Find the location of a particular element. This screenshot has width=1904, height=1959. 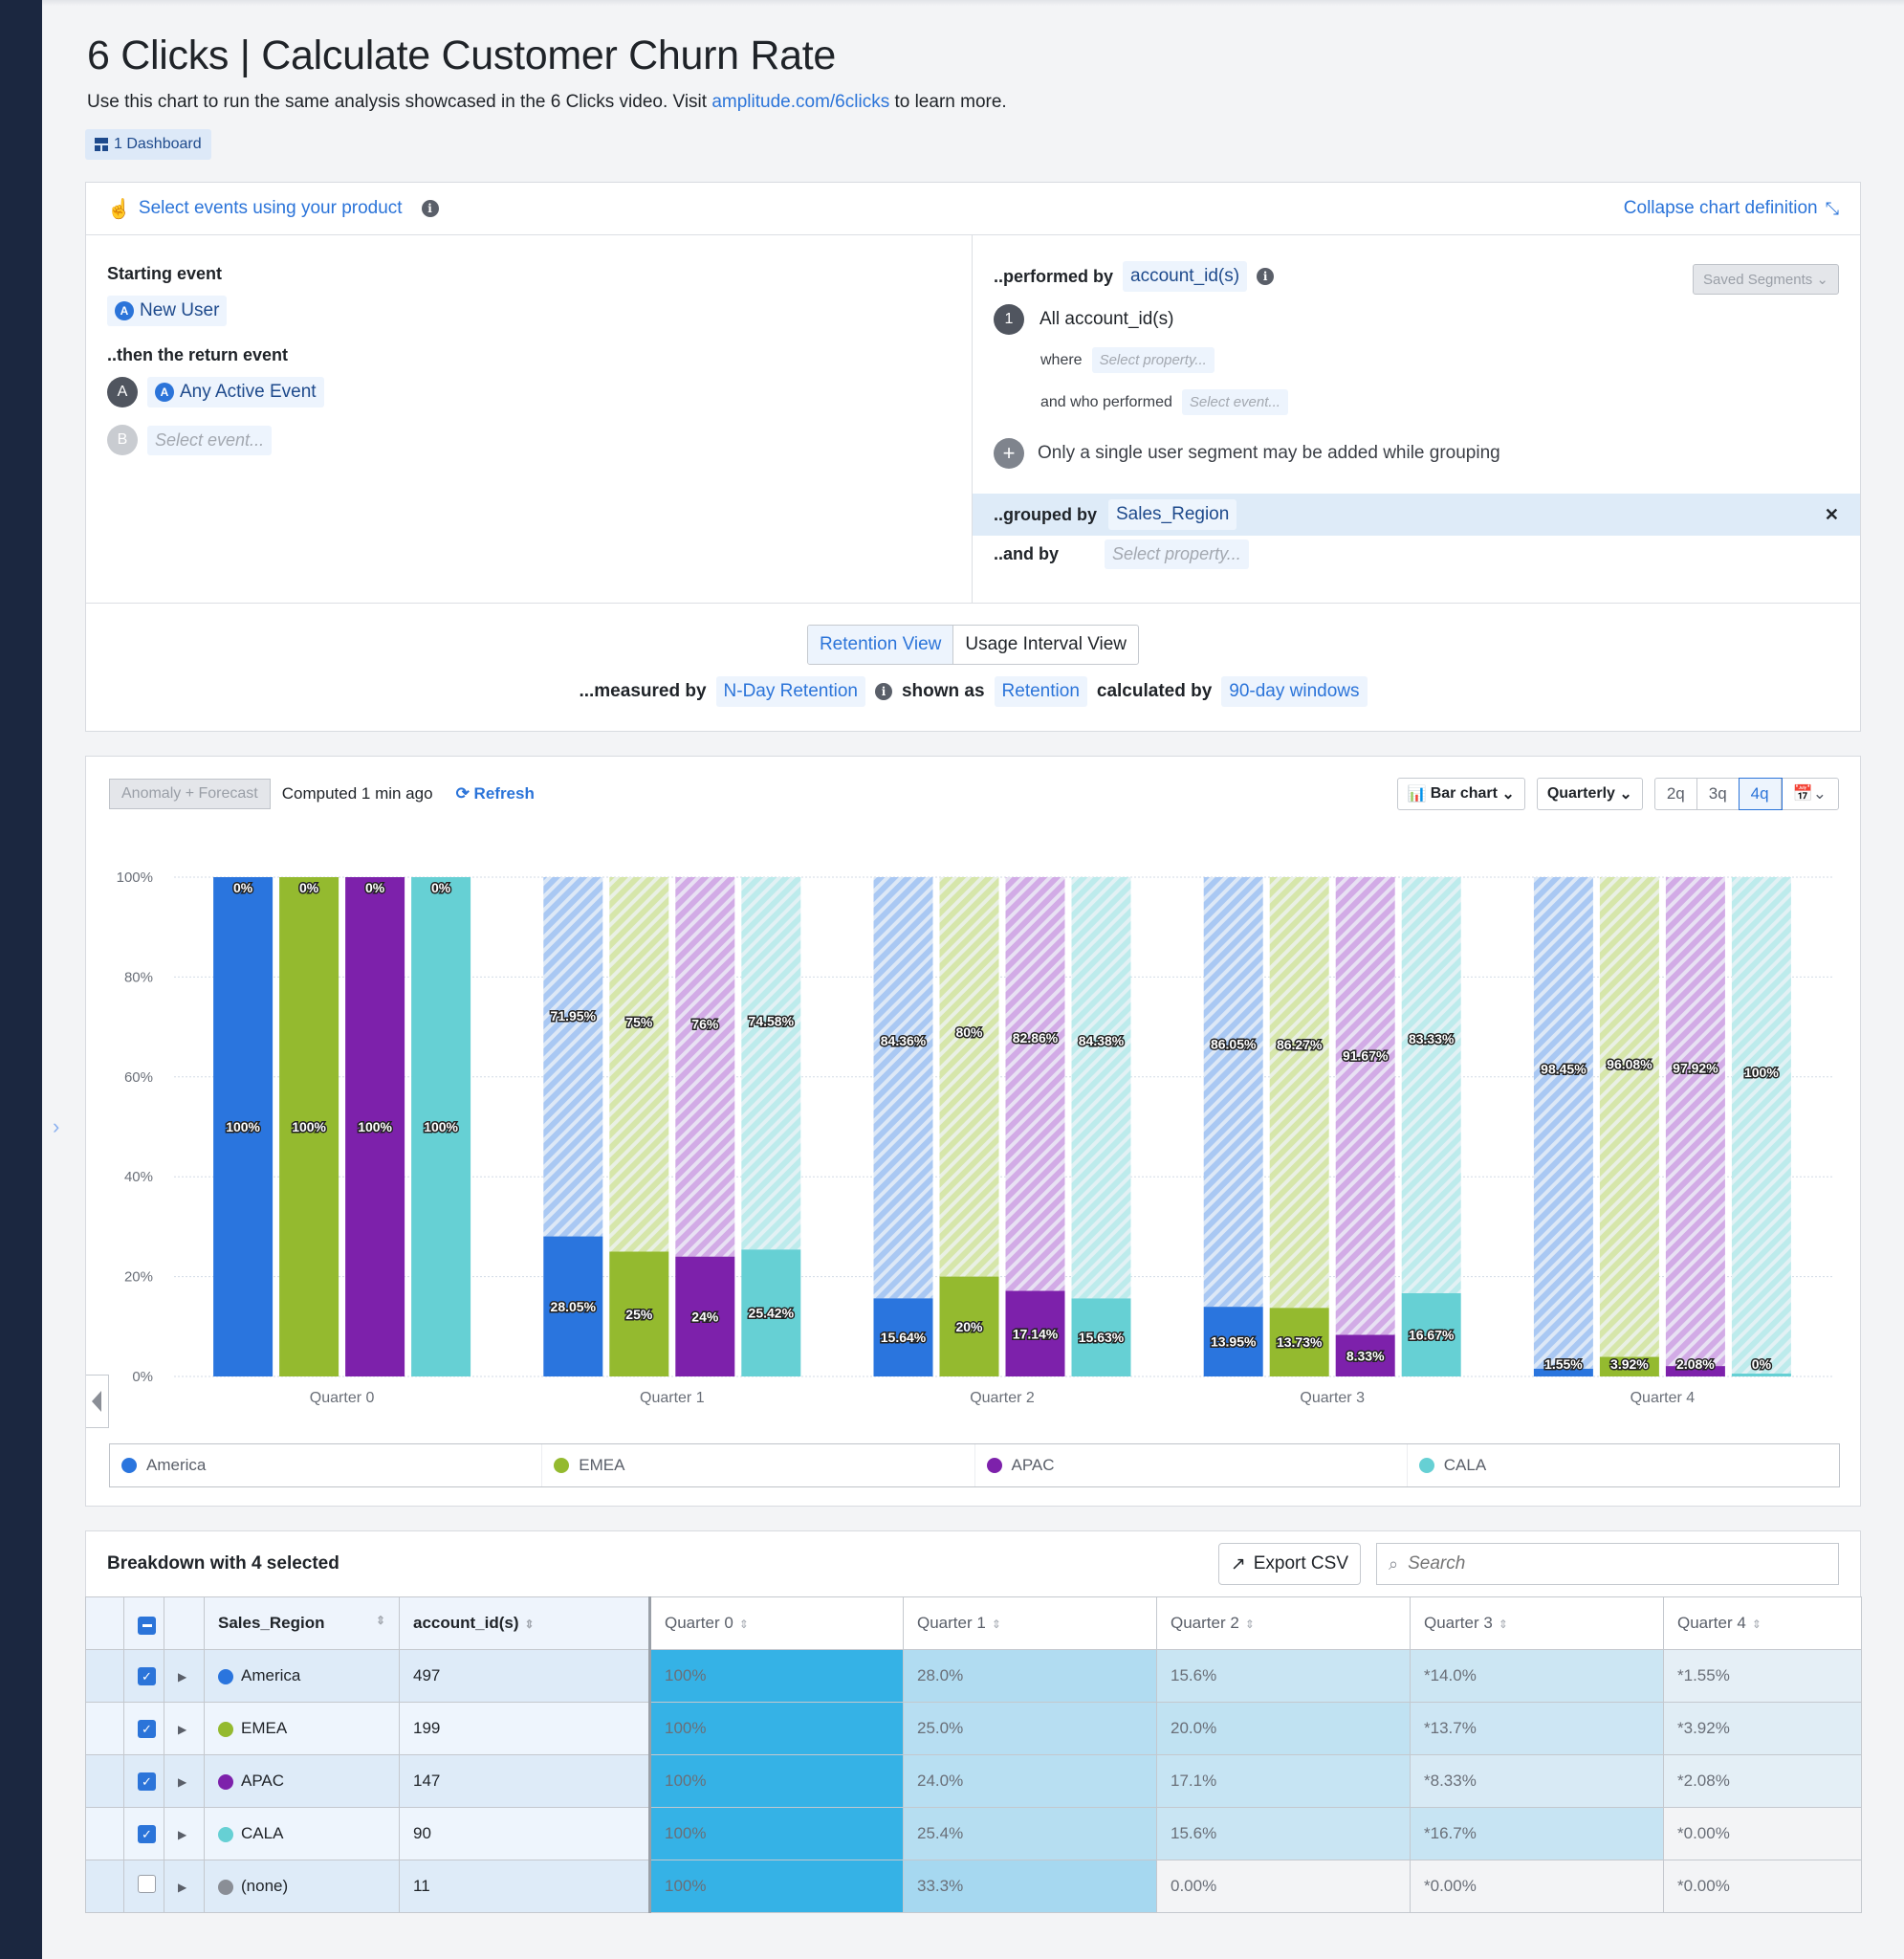

y-tick-label: 60% is located at coordinates (138, 1078).